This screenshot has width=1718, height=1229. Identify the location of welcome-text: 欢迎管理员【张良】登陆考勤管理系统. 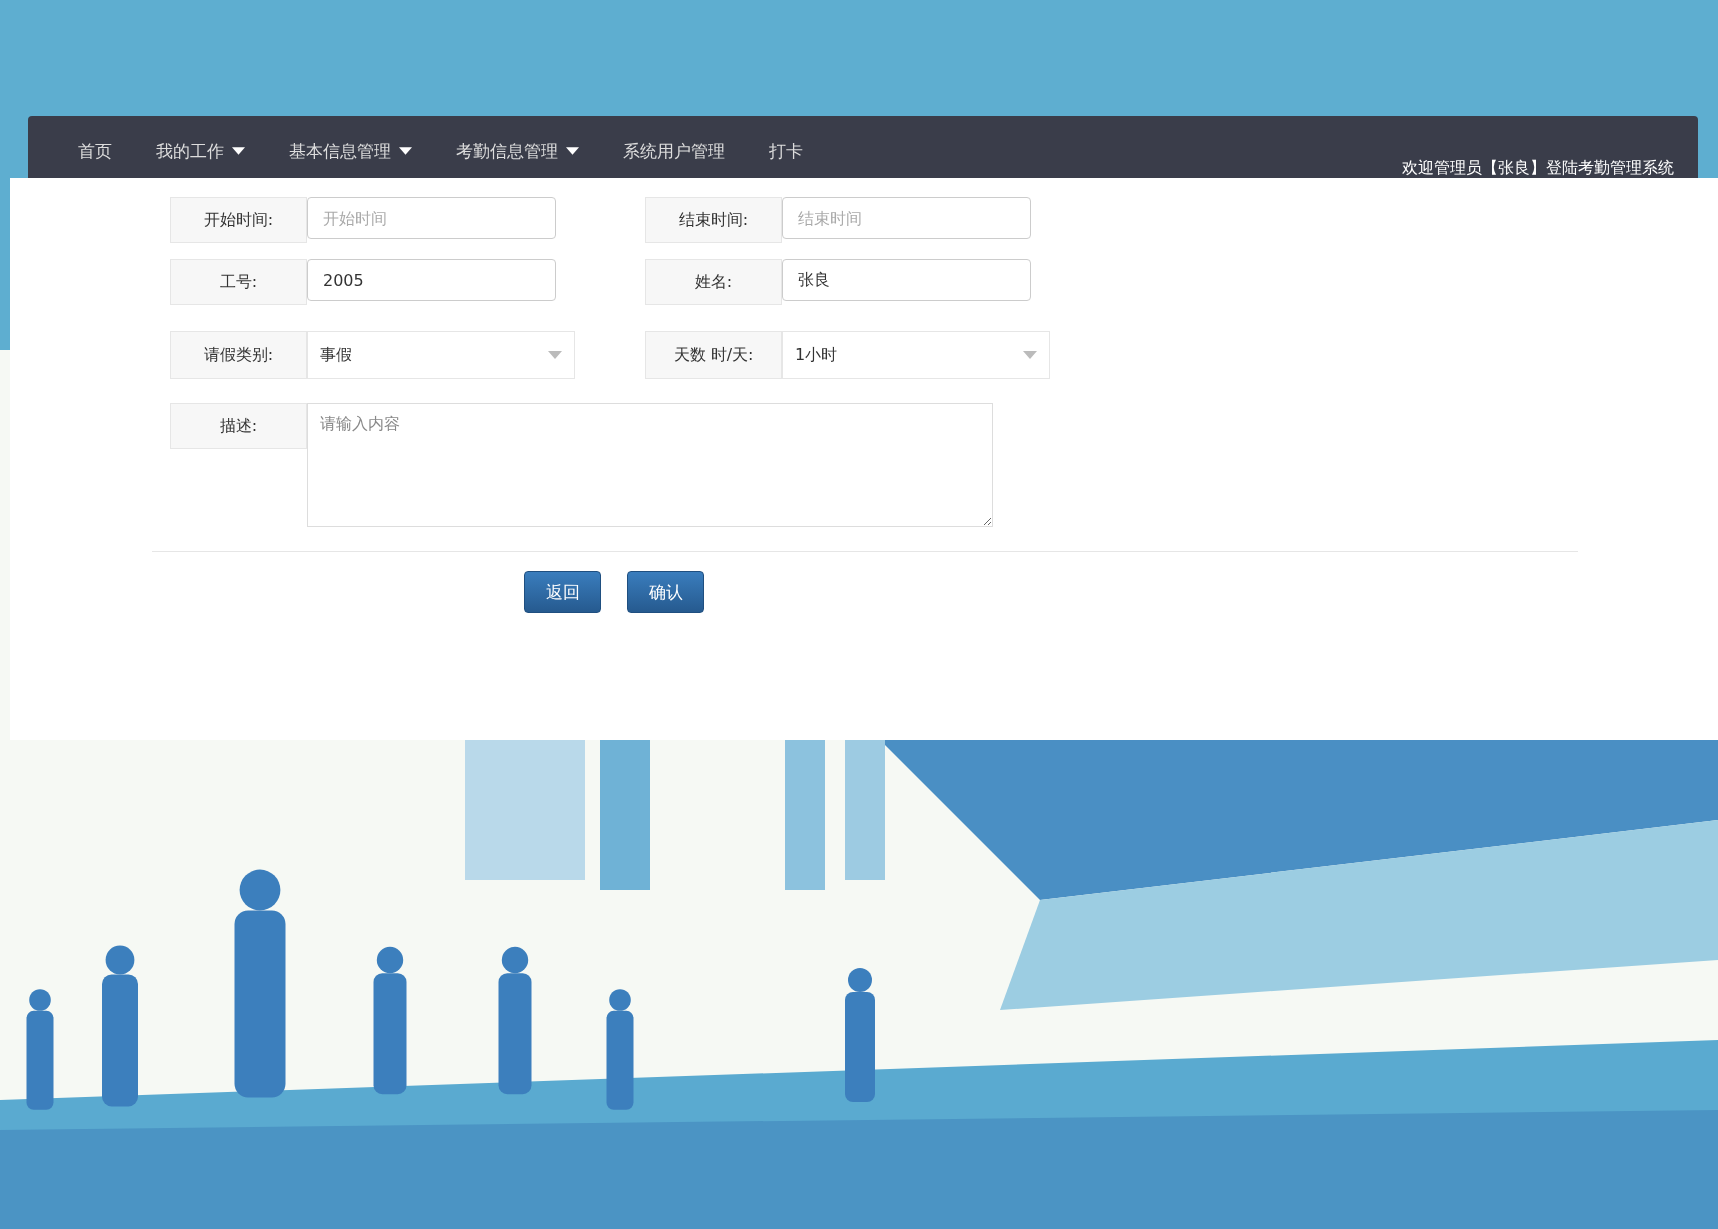
(1538, 168).